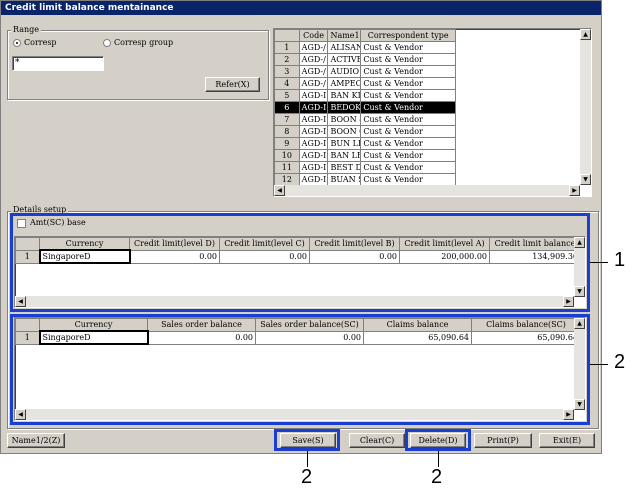  What do you see at coordinates (313, 35) in the screenshot?
I see `column-header-code: Code` at bounding box center [313, 35].